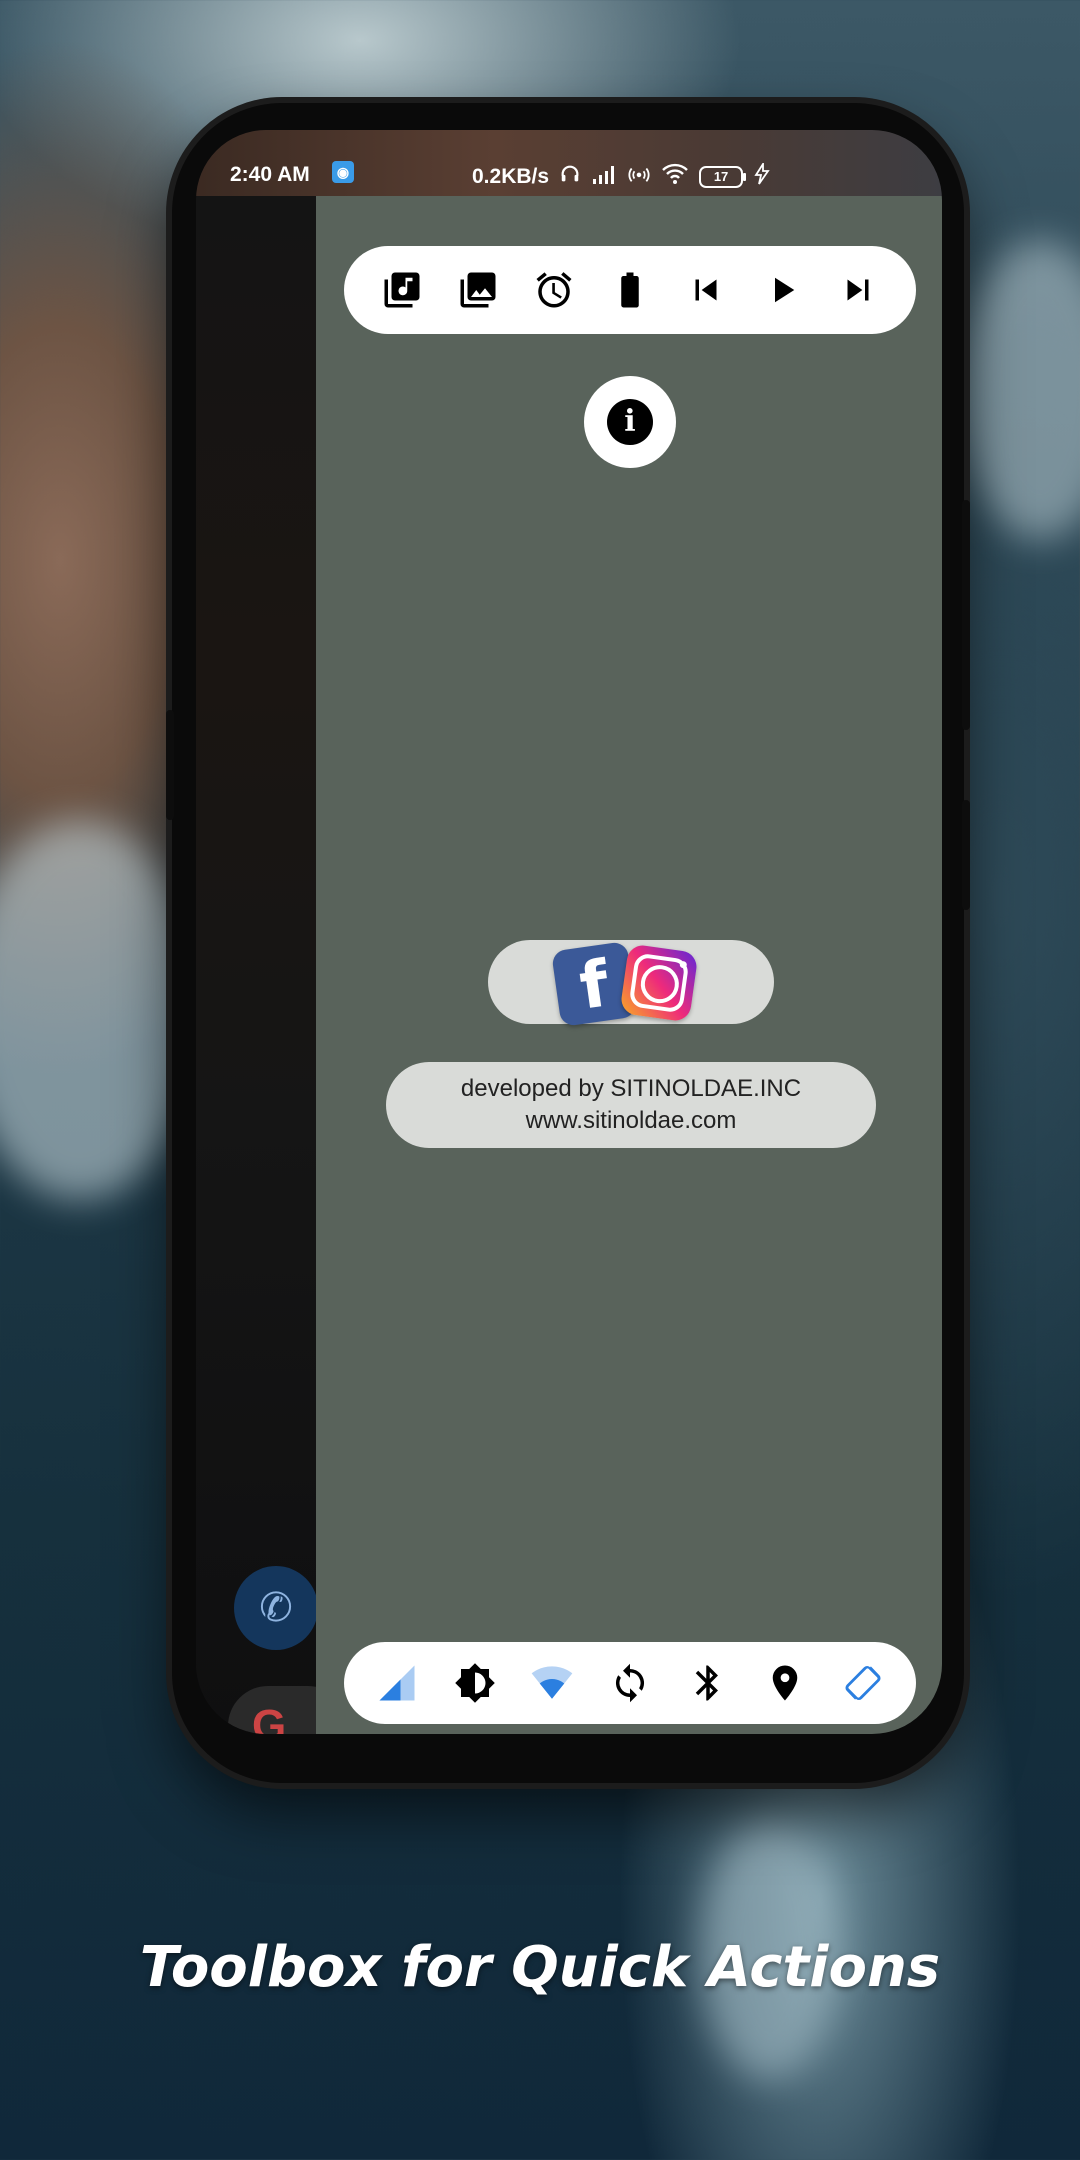 Image resolution: width=1080 pixels, height=2160 pixels. What do you see at coordinates (478, 290) in the screenshot?
I see `gallery-icon` at bounding box center [478, 290].